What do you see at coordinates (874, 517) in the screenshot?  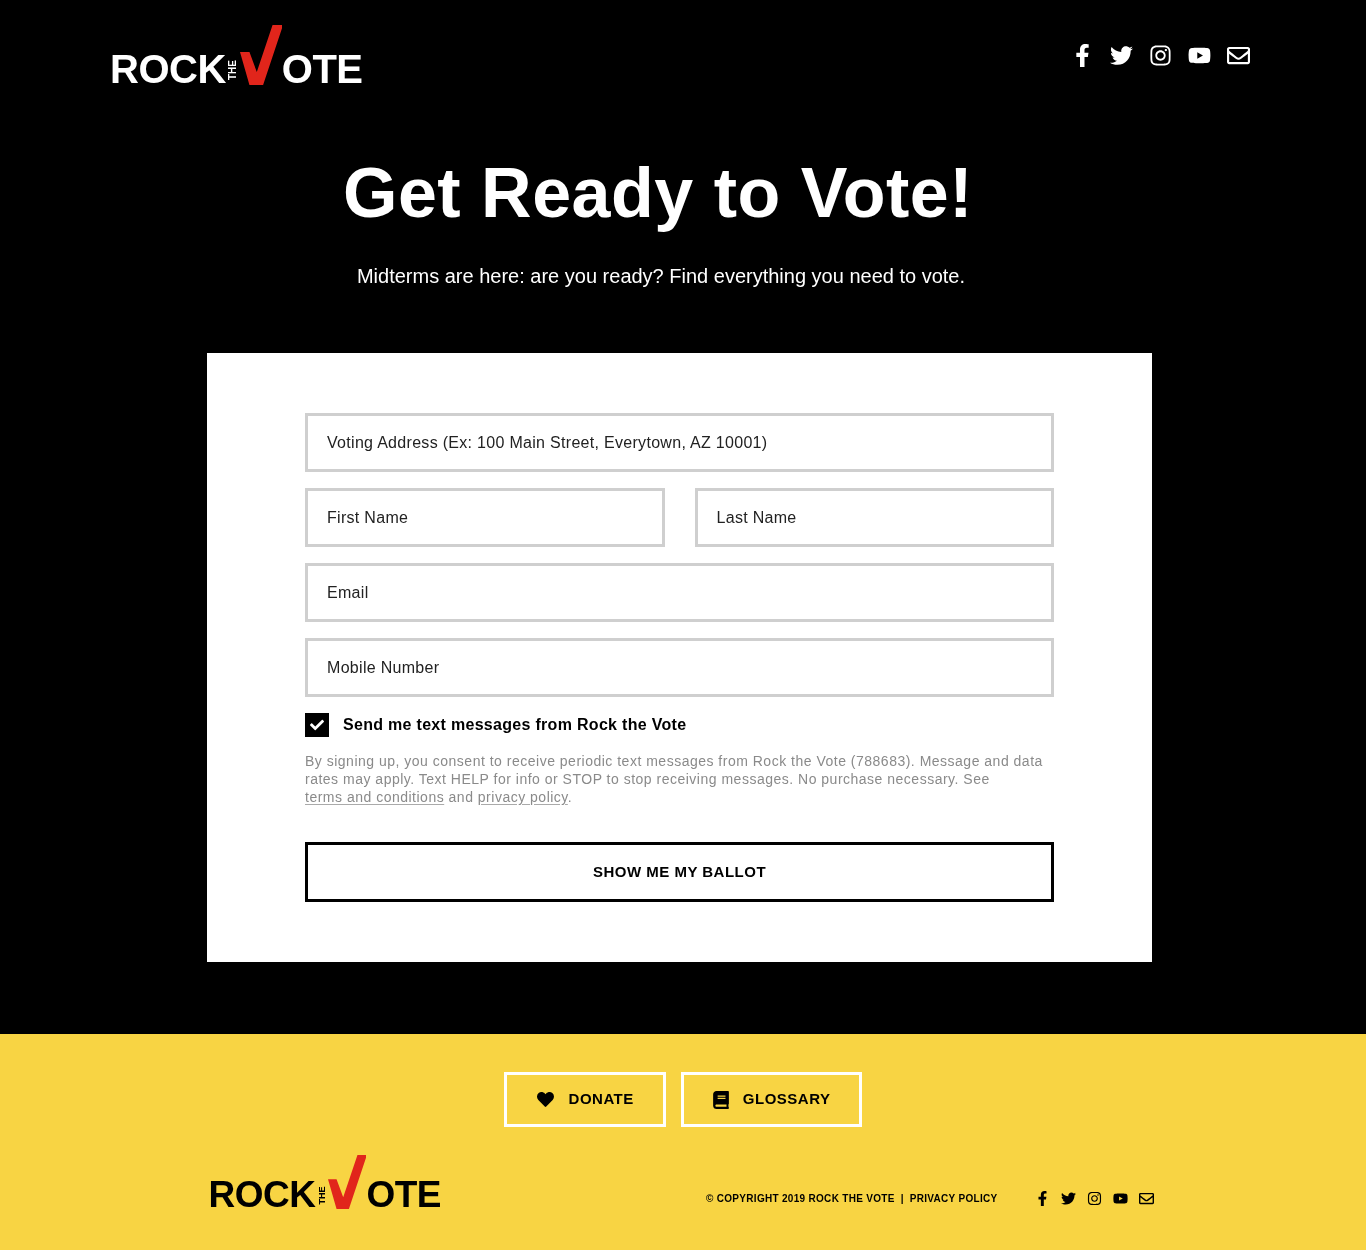 I see `input-field: Last Name` at bounding box center [874, 517].